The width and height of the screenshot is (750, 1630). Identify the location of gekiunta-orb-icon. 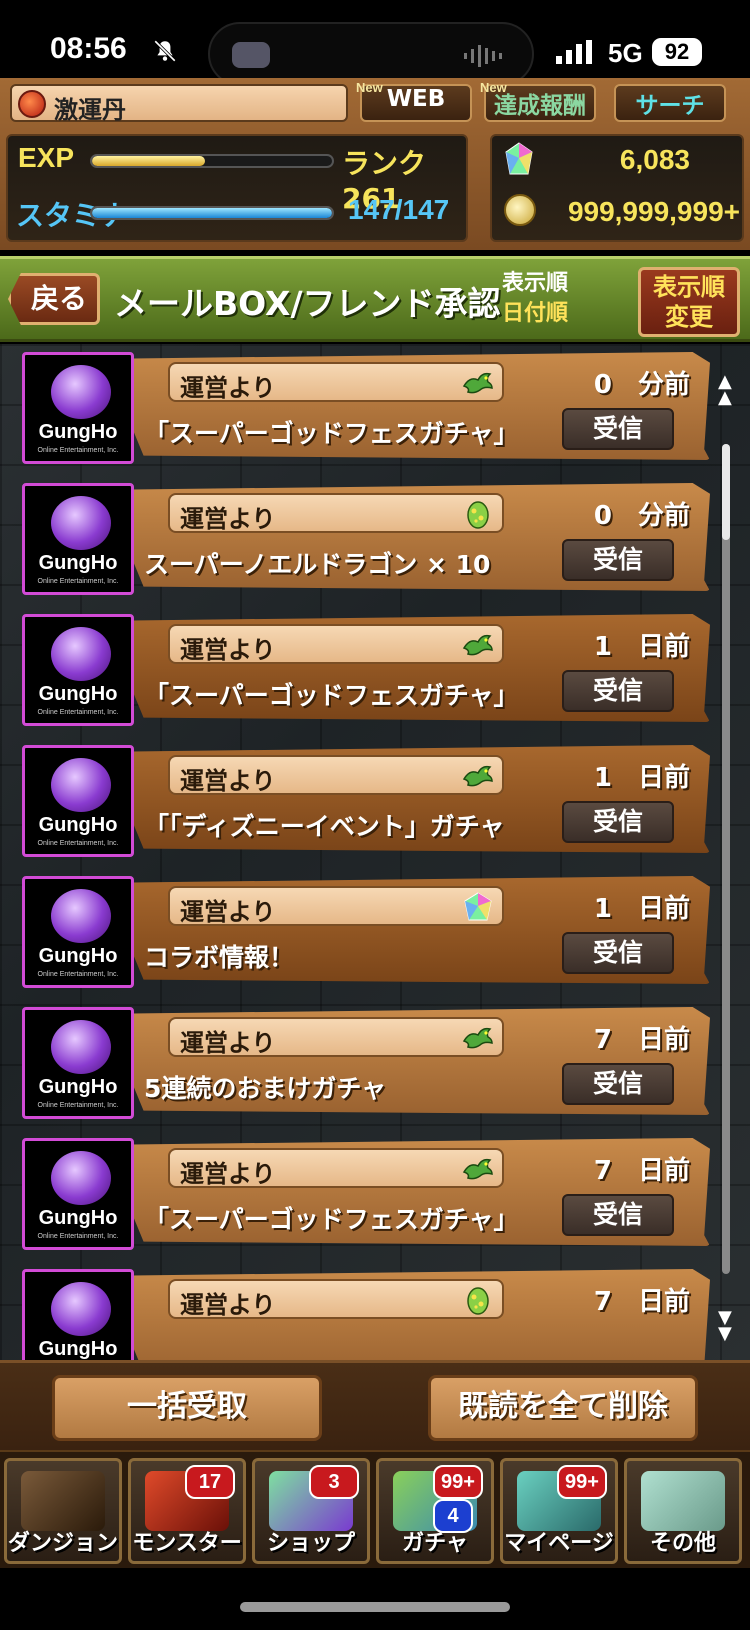
(32, 104).